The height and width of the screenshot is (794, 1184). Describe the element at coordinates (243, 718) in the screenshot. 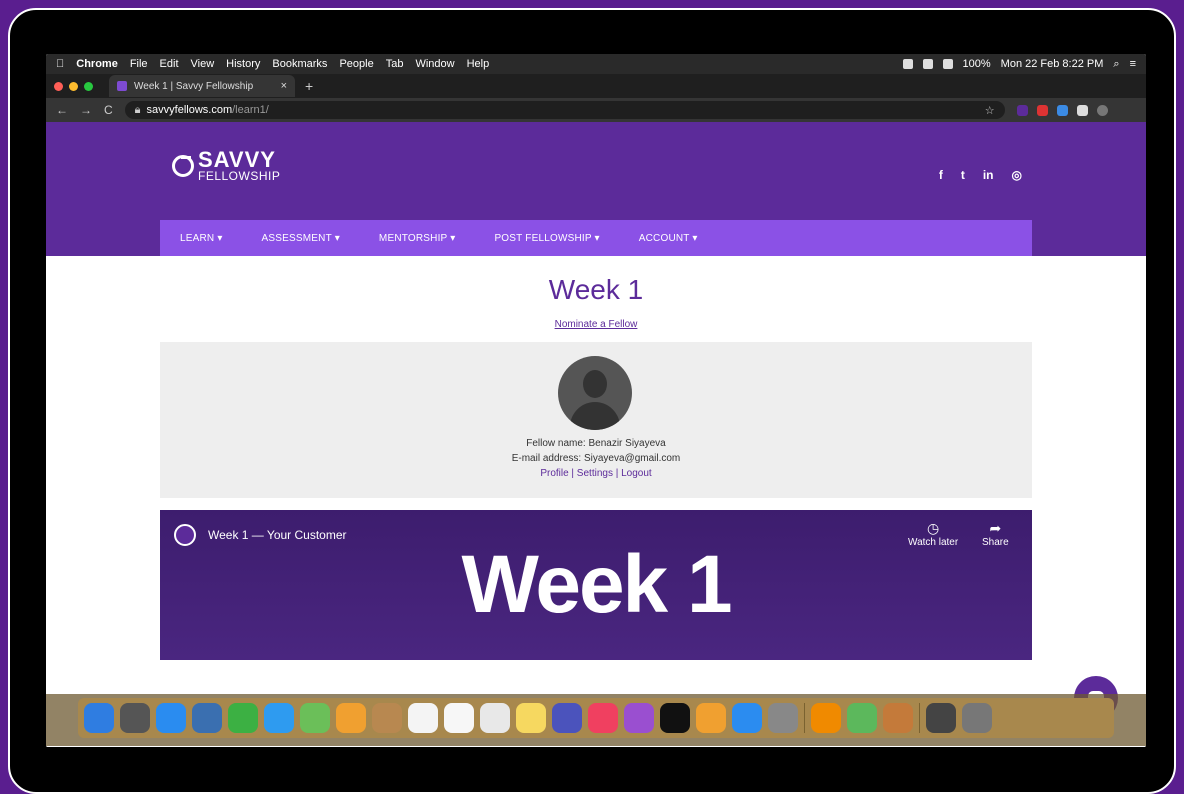

I see `facetime-icon` at that location.